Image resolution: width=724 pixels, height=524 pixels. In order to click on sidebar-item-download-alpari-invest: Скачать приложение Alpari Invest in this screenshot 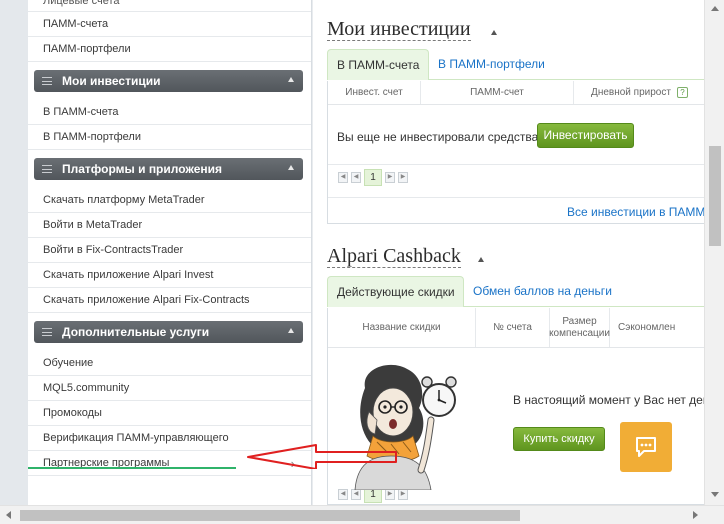, I will do `click(169, 275)`.